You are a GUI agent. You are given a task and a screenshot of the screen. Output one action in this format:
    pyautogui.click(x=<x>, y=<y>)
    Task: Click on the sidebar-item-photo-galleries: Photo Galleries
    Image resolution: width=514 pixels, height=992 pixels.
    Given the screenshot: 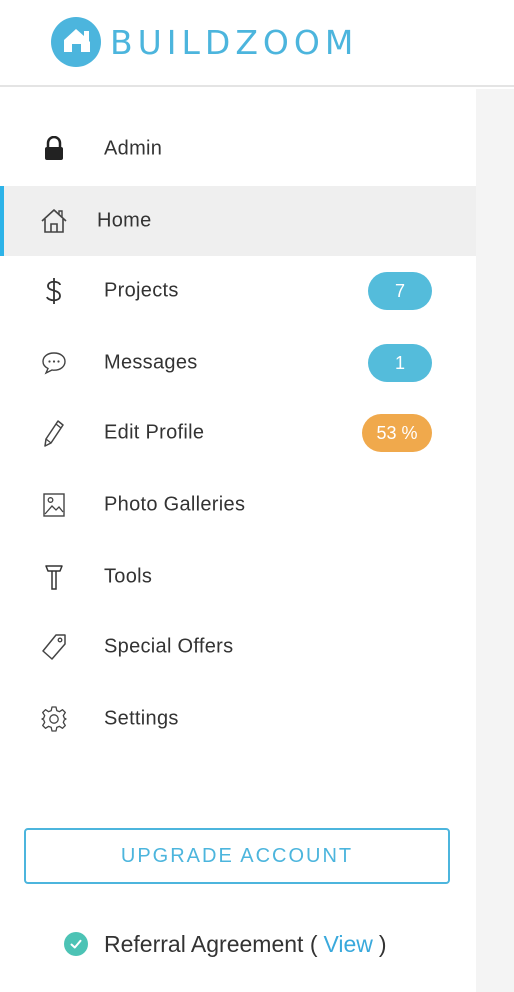 What is the action you would take?
    pyautogui.click(x=238, y=505)
    